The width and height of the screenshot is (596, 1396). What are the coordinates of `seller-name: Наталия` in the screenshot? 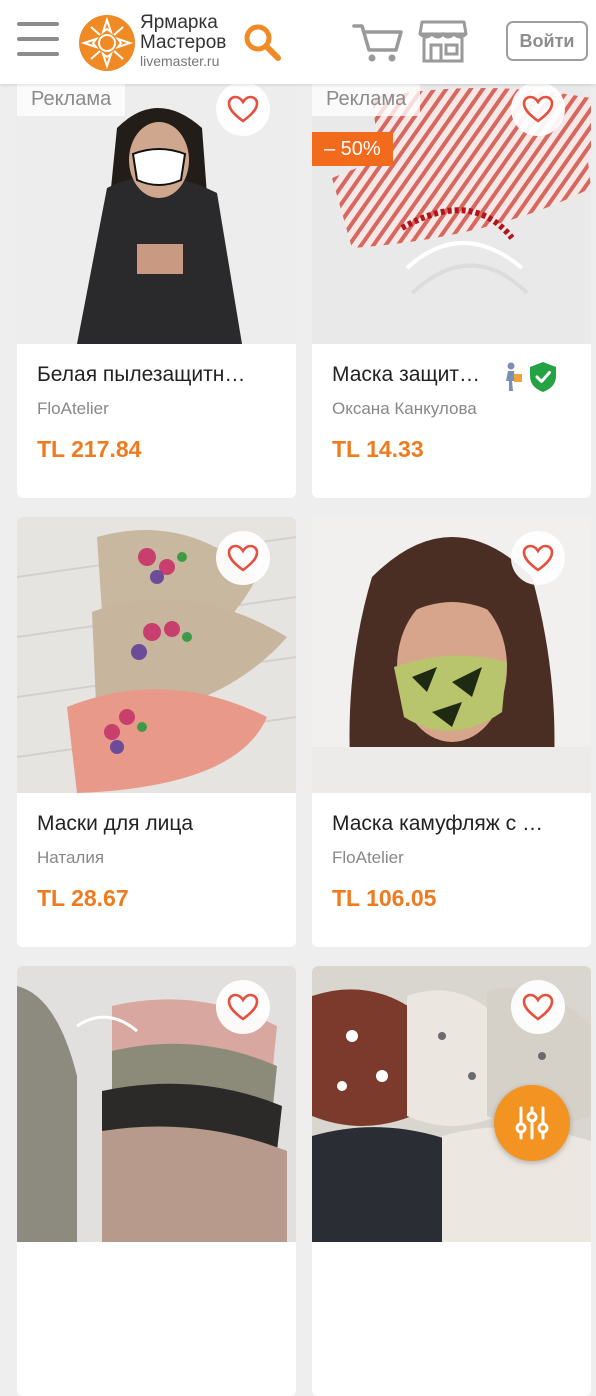 It's located at (70, 858).